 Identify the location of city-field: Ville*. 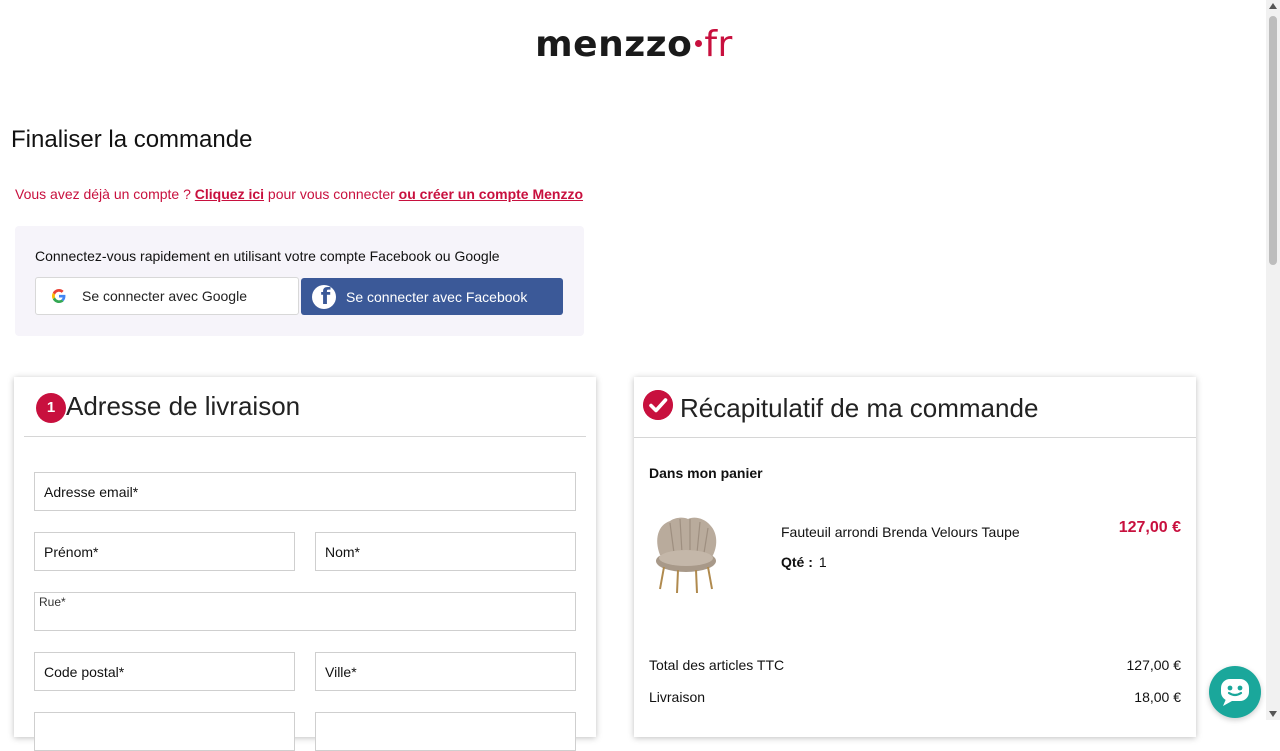
(445, 671).